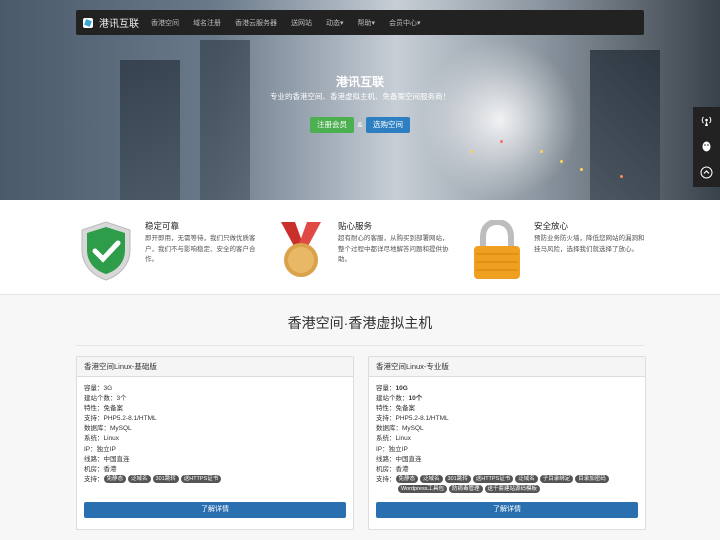 The height and width of the screenshot is (540, 720). Describe the element at coordinates (301, 23) in the screenshot. I see `nav-item-free-site: 送网站` at that location.